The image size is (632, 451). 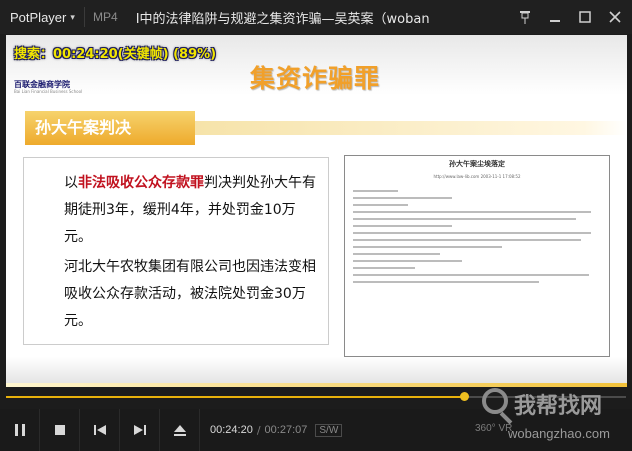 I want to click on app-brand-label: PotPlayer, so click(x=38, y=17).